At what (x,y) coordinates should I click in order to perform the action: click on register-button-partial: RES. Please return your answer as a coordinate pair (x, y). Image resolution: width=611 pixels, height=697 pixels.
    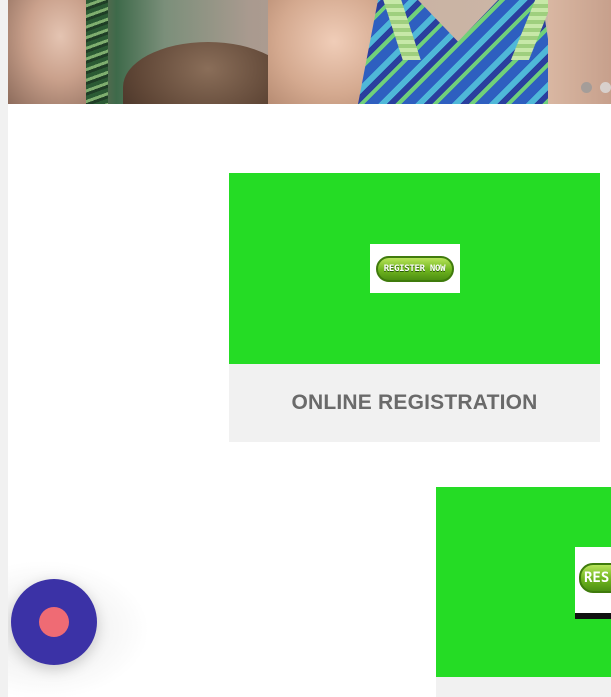
    Looking at the image, I should click on (593, 583).